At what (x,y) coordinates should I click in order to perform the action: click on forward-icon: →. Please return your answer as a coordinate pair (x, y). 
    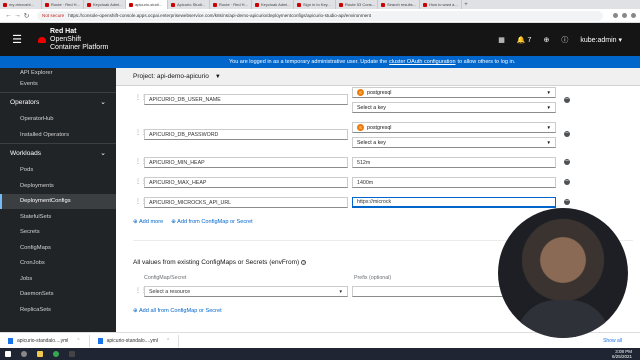
    Looking at the image, I should click on (17, 15).